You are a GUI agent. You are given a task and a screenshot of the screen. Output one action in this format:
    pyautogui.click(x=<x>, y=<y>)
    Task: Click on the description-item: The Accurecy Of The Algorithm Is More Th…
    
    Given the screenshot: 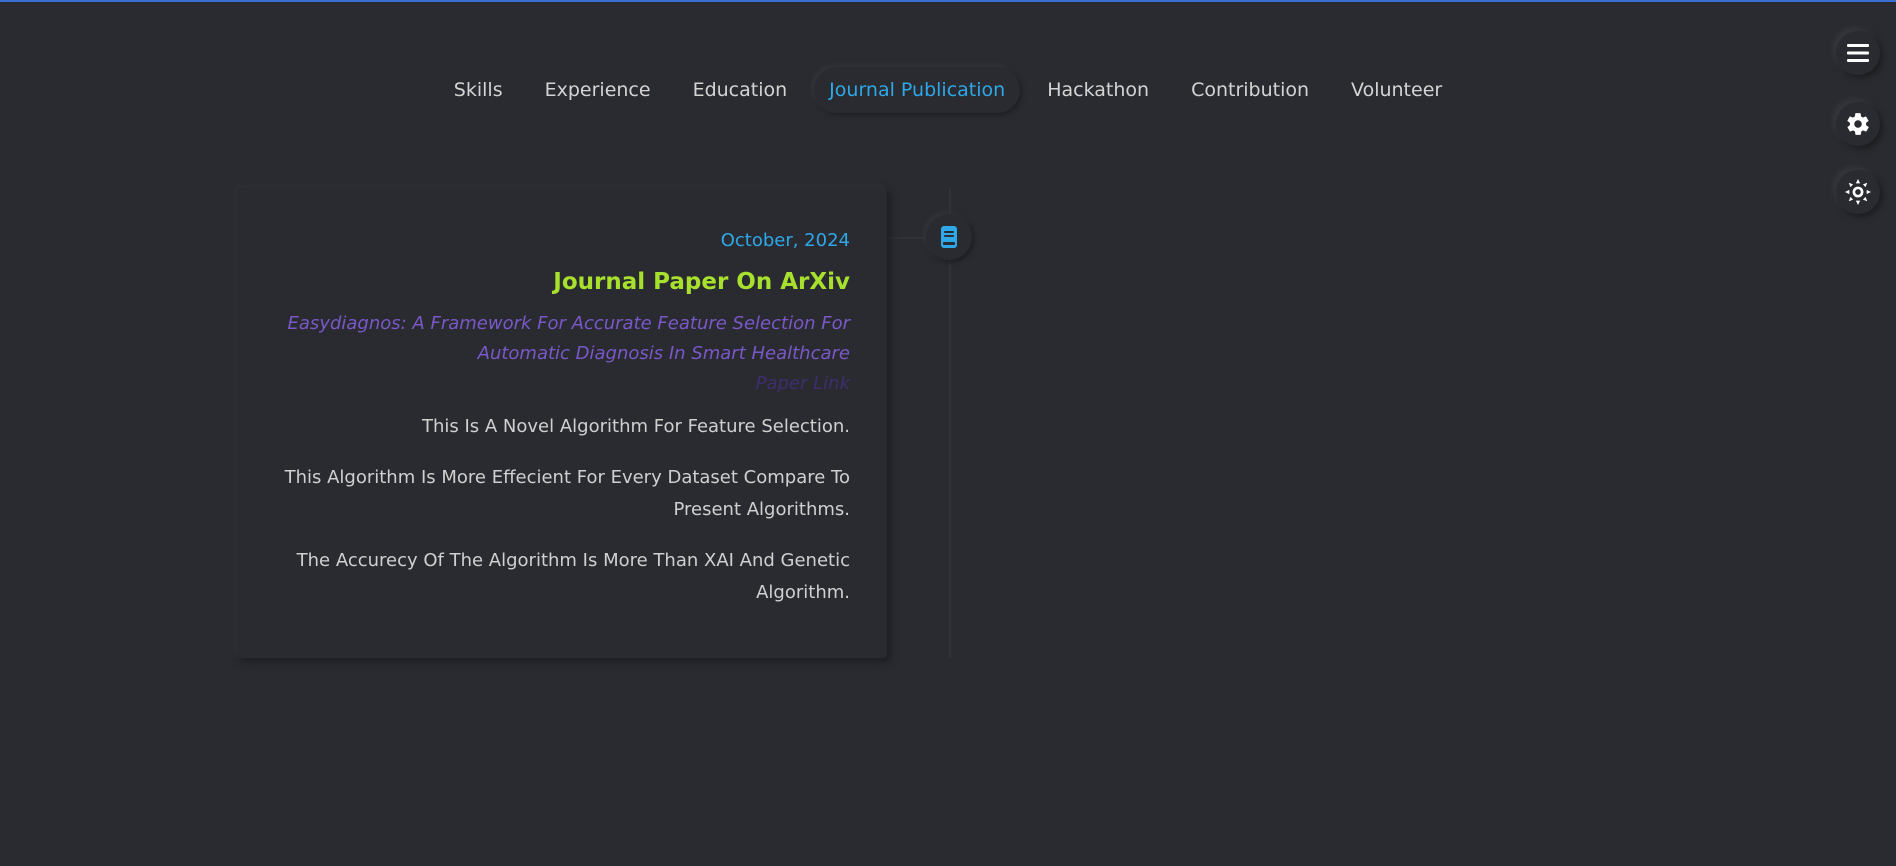 What is the action you would take?
    pyautogui.click(x=573, y=576)
    